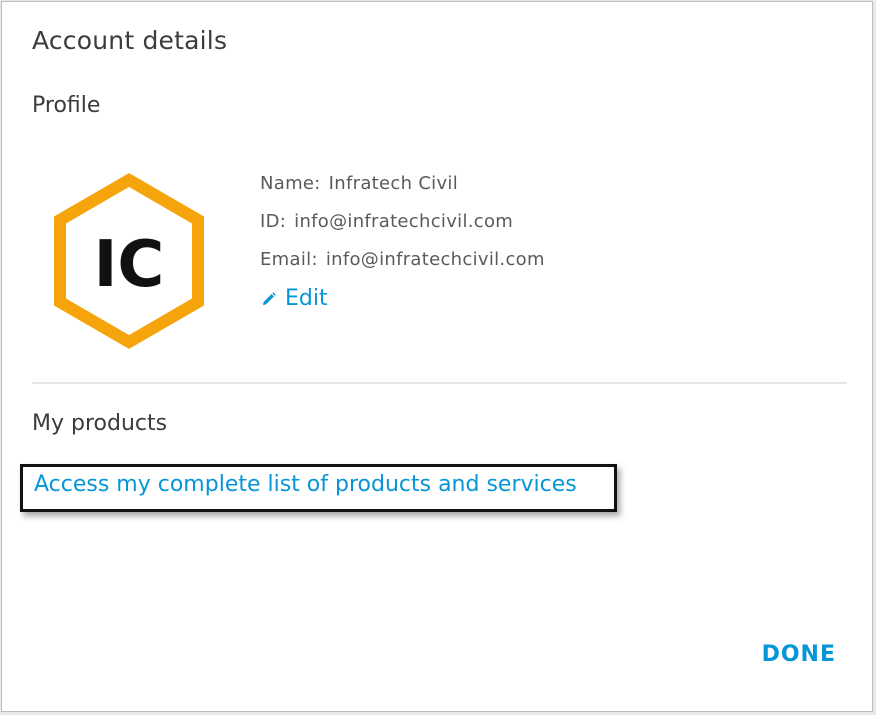  What do you see at coordinates (439, 383) in the screenshot?
I see `section-divider` at bounding box center [439, 383].